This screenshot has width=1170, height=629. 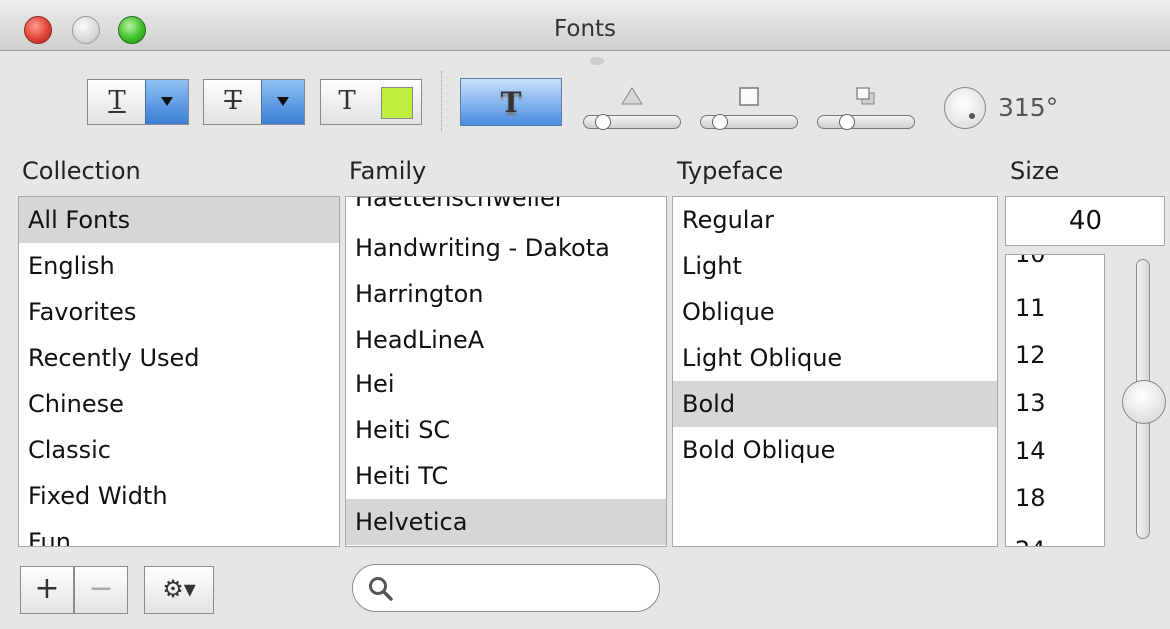 What do you see at coordinates (179, 496) in the screenshot?
I see `list-item: Fixed Width` at bounding box center [179, 496].